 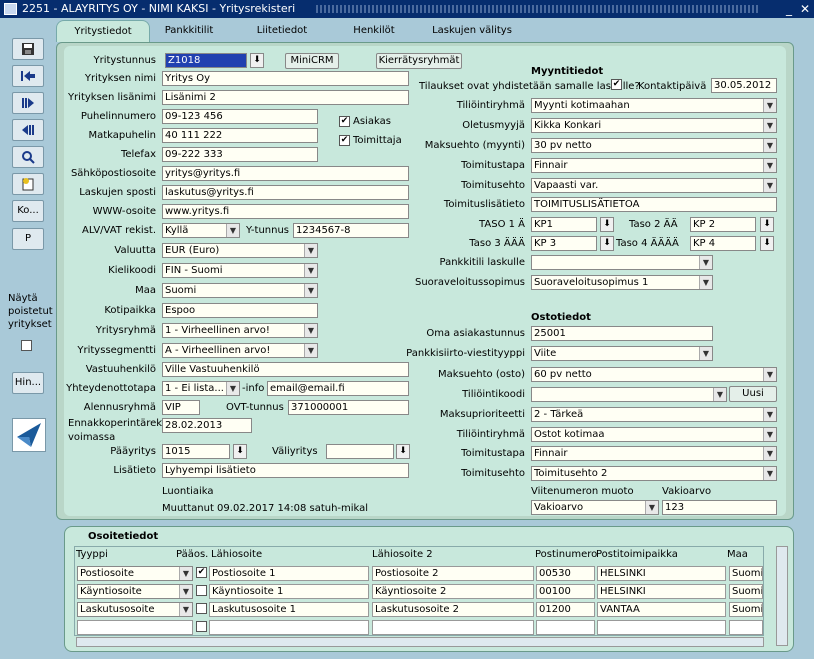 I want to click on prev-record-button, so click(x=28, y=130).